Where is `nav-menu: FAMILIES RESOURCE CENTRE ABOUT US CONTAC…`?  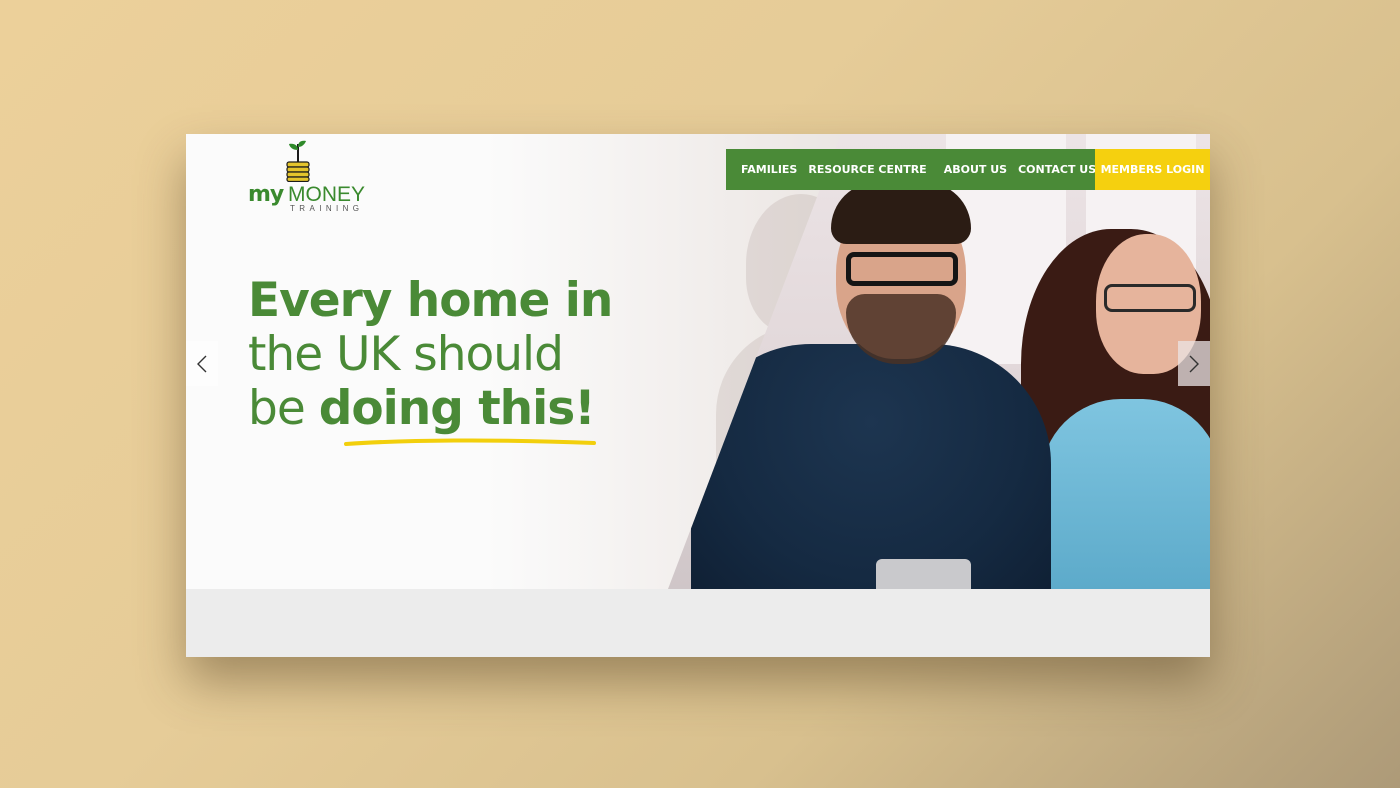 nav-menu: FAMILIES RESOURCE CENTRE ABOUT US CONTAC… is located at coordinates (911, 169).